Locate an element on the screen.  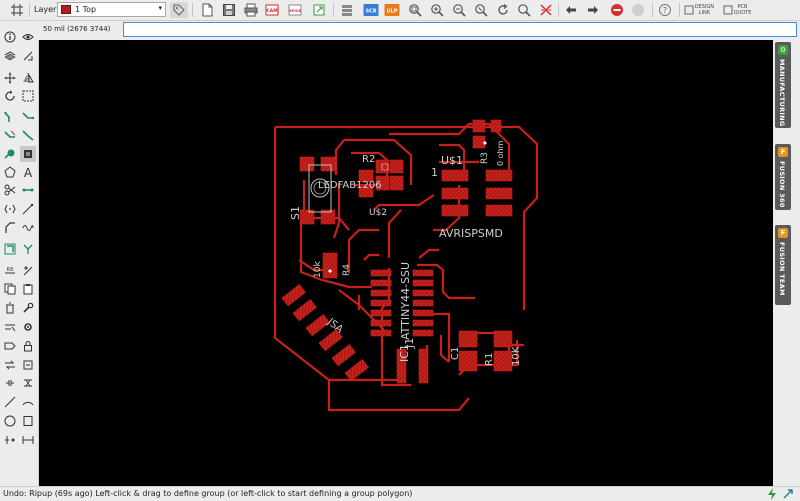
cam-button: CAM is located at coordinates (272, 10).